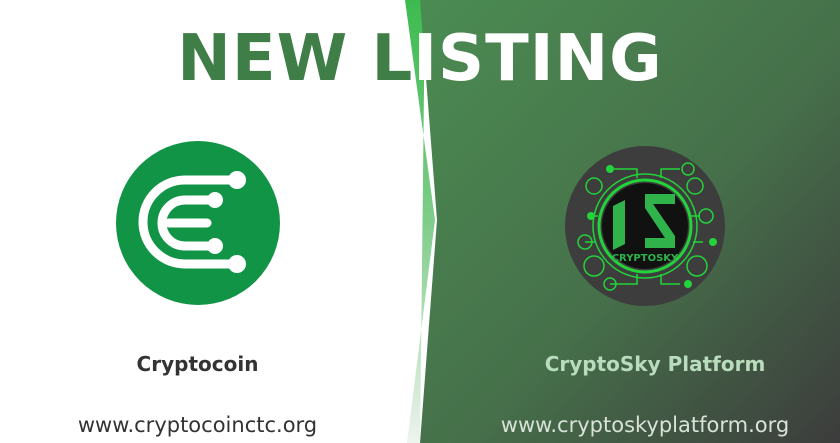  What do you see at coordinates (645, 425) in the screenshot?
I see `cryptosky-url: www.cryptoskyplatform.org` at bounding box center [645, 425].